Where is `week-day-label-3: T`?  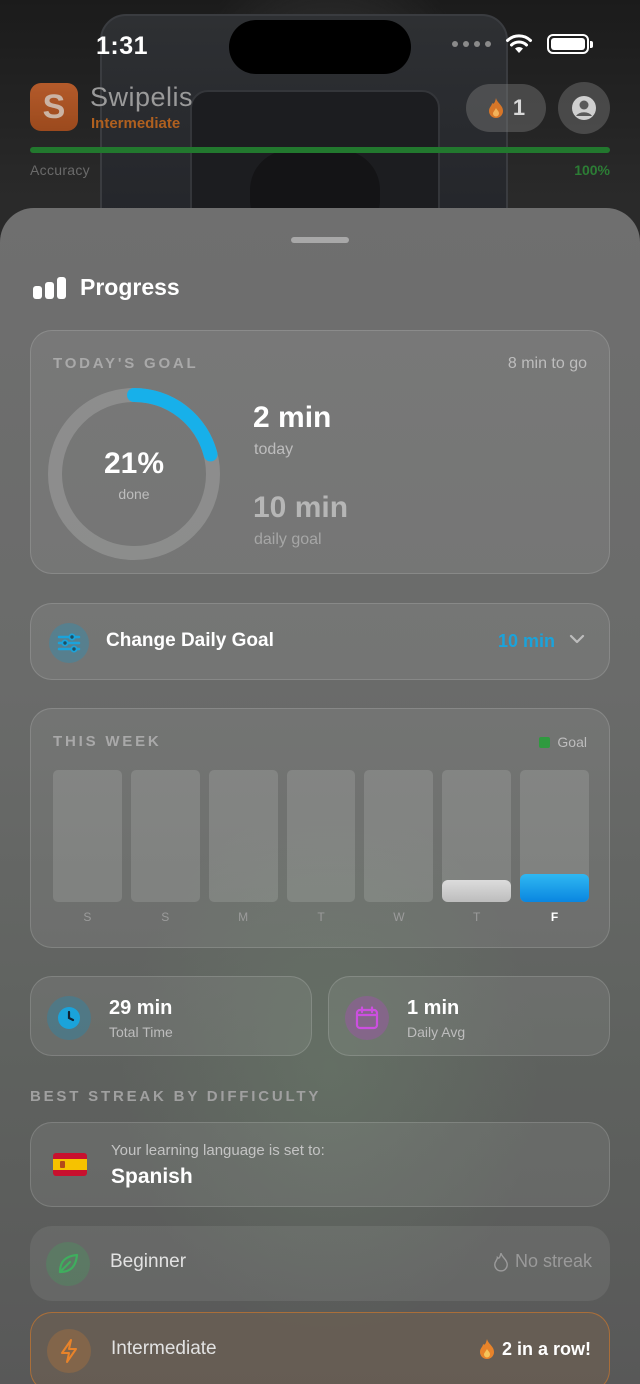
week-day-label-3: T is located at coordinates (321, 917).